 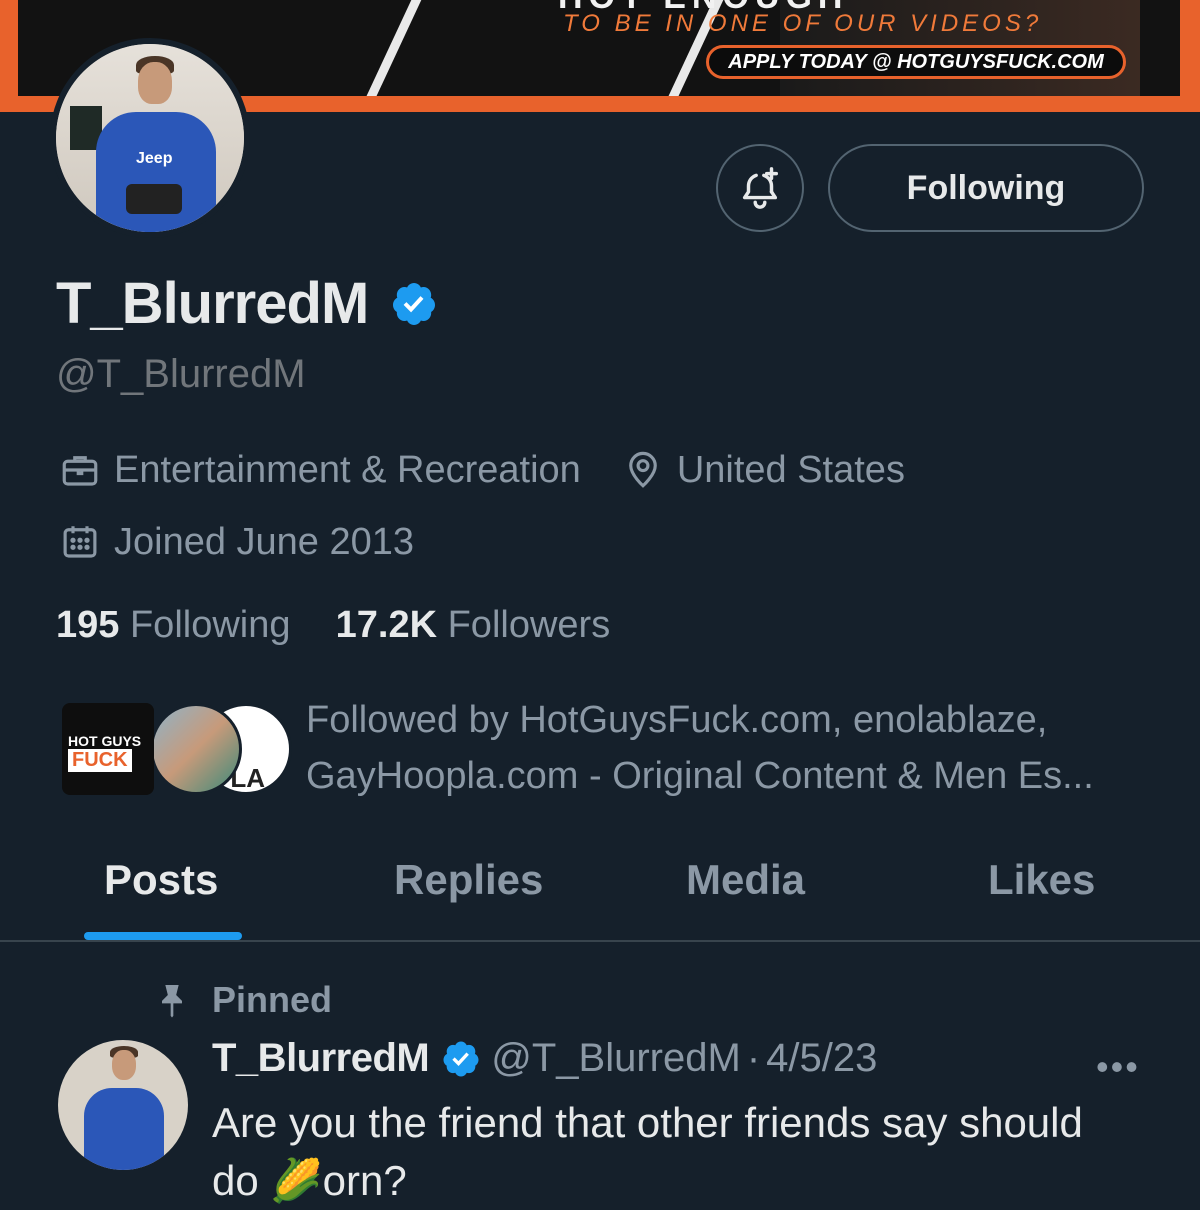 I want to click on avatar-face, so click(x=155, y=83).